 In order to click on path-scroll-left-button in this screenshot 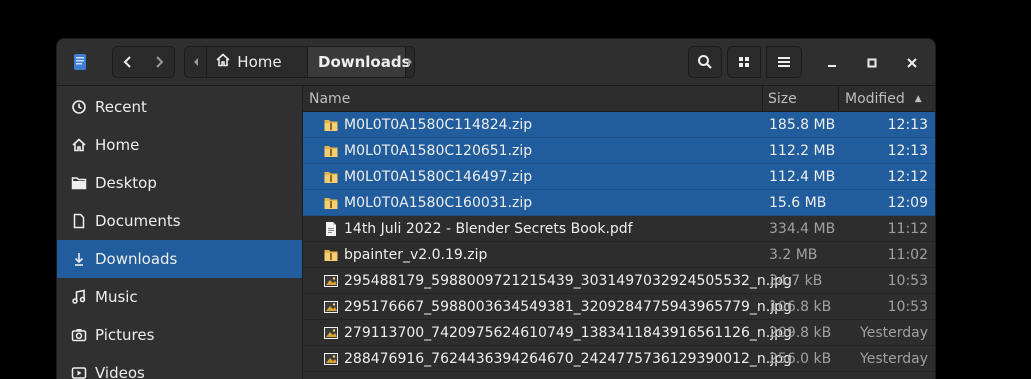, I will do `click(196, 62)`.